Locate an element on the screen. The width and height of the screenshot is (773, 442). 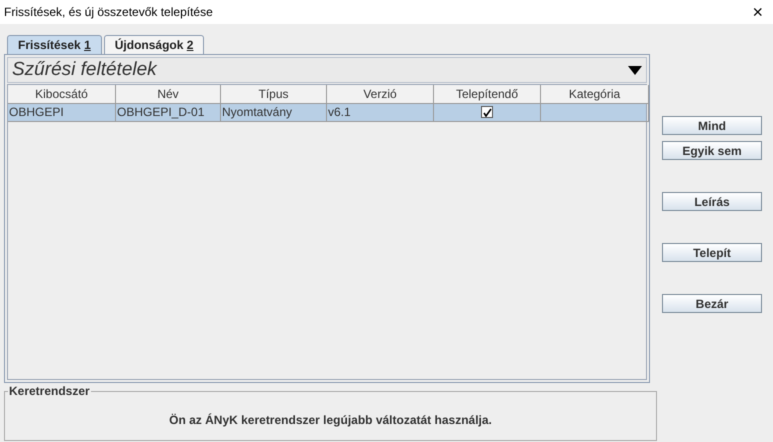
tab: Frissítések 1 is located at coordinates (54, 44).